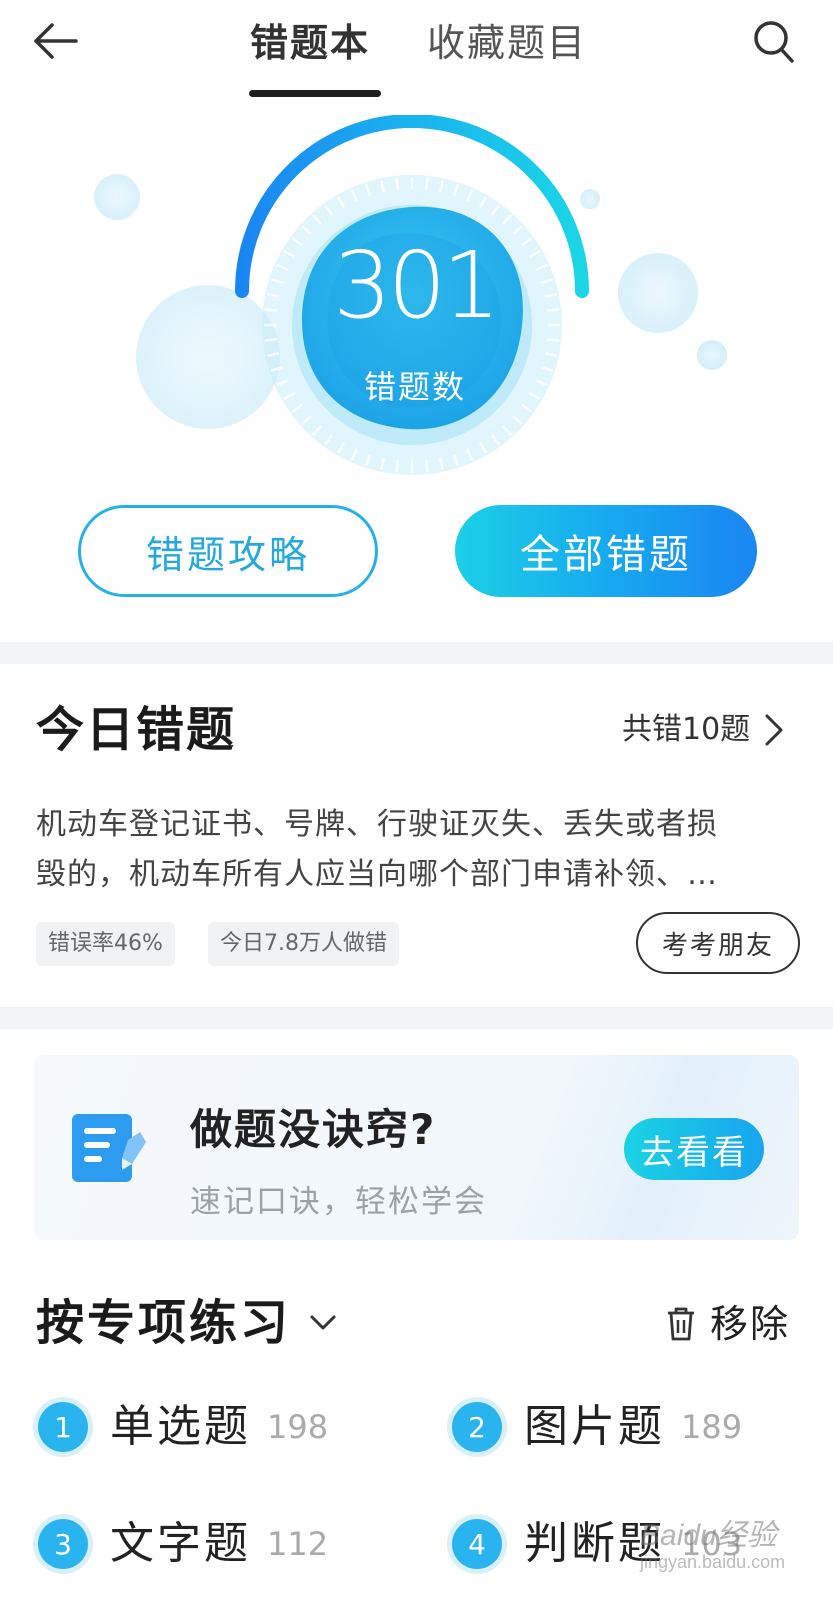  I want to click on total-wrong-link: 共错10题, so click(703, 730).